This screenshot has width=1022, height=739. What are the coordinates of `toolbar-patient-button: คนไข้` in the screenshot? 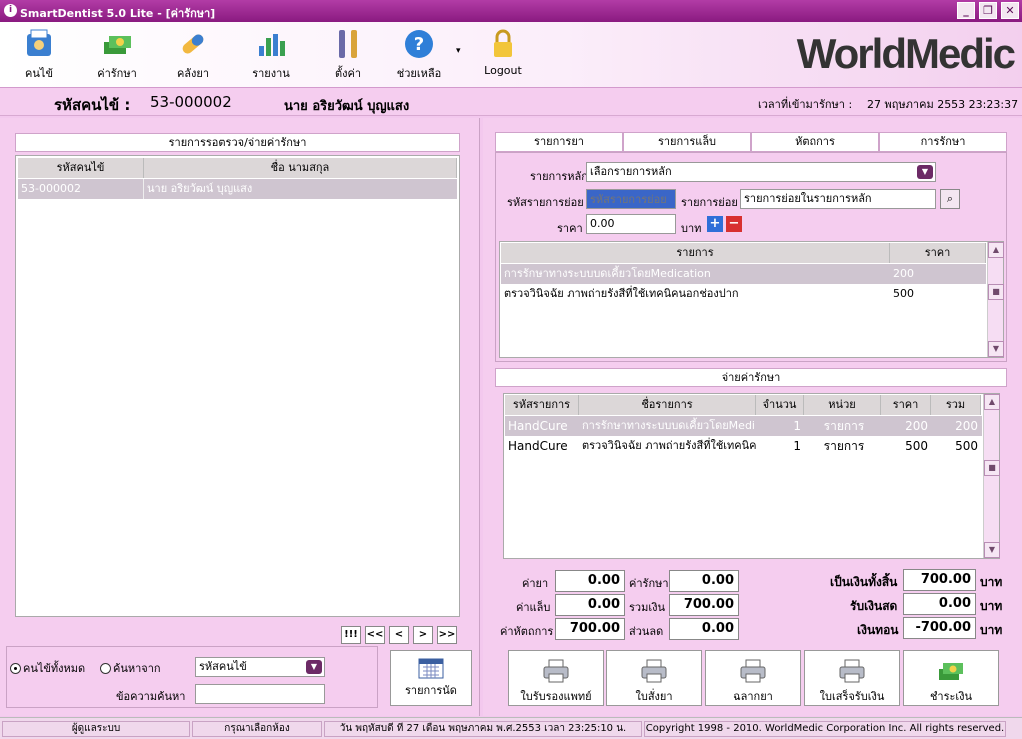 It's located at (39, 55).